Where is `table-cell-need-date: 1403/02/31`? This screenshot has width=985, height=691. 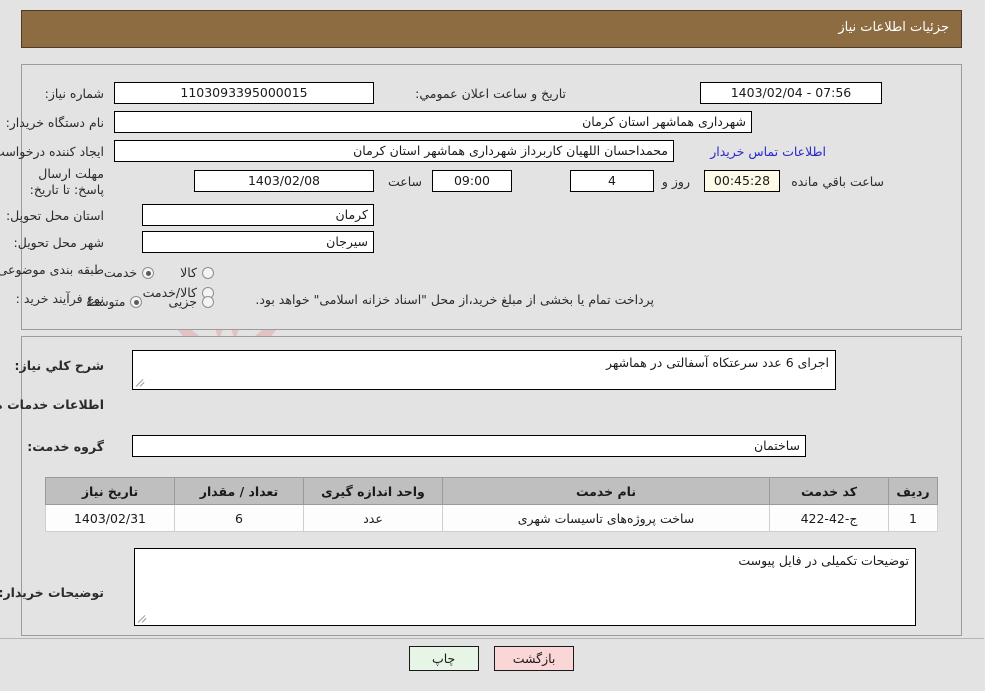
table-cell-need-date: 1403/02/31 is located at coordinates (111, 518).